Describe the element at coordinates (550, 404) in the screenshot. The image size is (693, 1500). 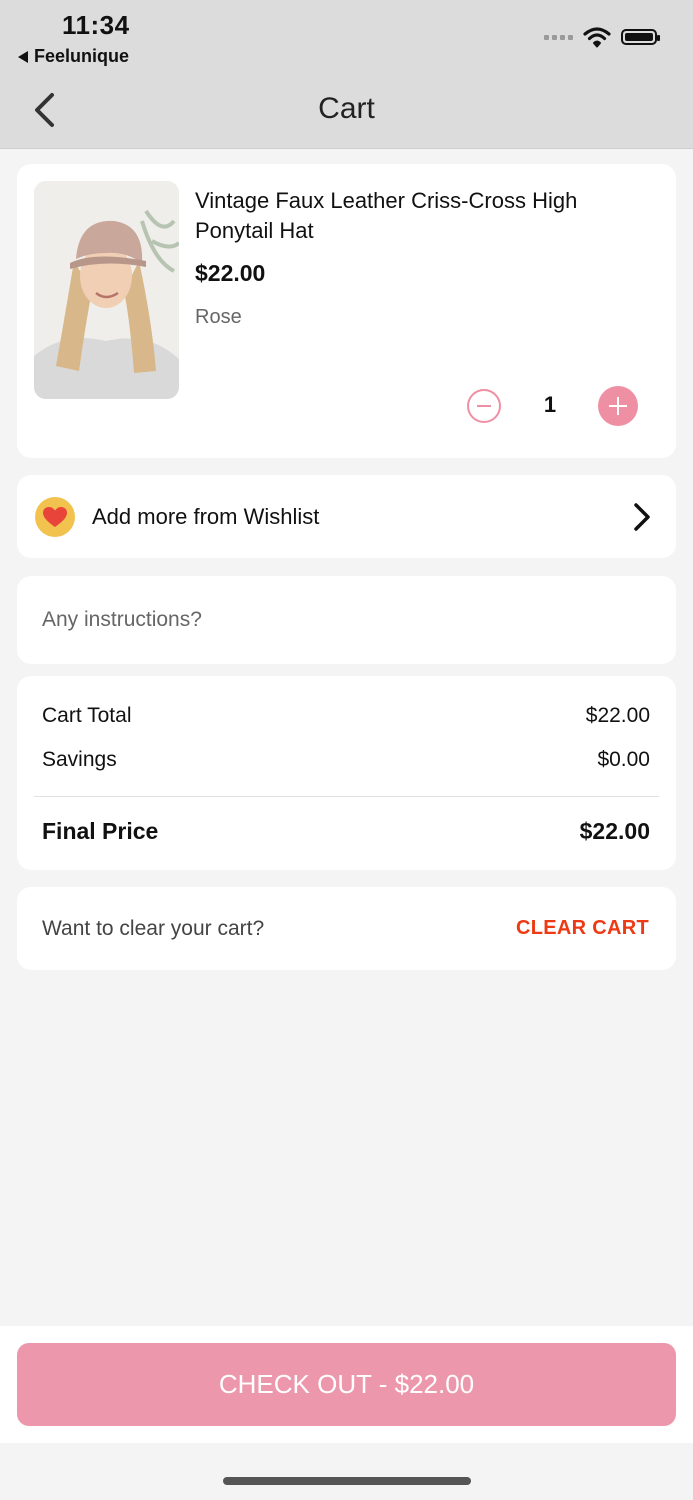
I see `quantity-value: 1` at that location.